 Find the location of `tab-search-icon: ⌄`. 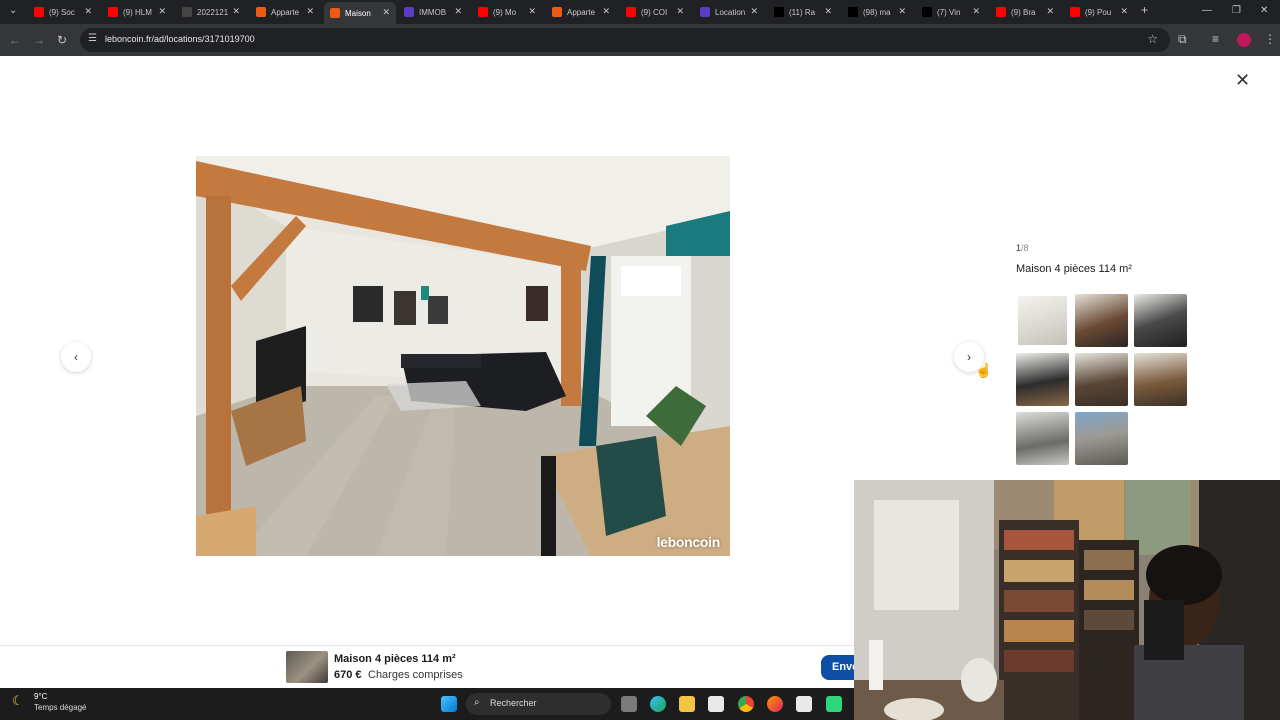

tab-search-icon: ⌄ is located at coordinates (13, 10).